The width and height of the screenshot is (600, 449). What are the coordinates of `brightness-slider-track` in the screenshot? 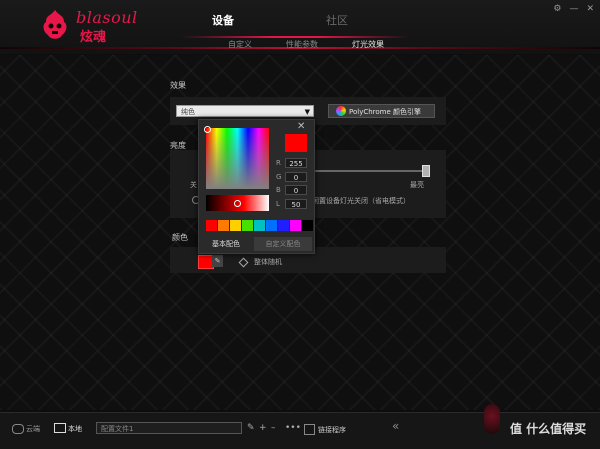 It's located at (368, 171).